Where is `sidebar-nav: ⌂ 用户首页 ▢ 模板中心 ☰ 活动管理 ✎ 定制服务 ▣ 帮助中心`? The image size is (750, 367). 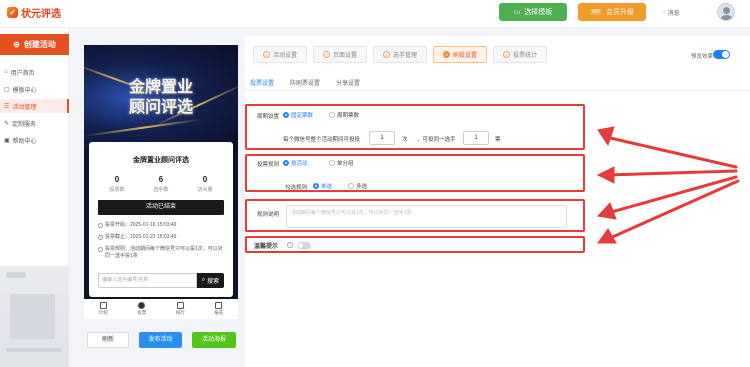
sidebar-nav: ⌂ 用户首页 ▢ 模板中心 ☰ 活动管理 ✎ 定制服务 ▣ 帮助中心 is located at coordinates (34, 107).